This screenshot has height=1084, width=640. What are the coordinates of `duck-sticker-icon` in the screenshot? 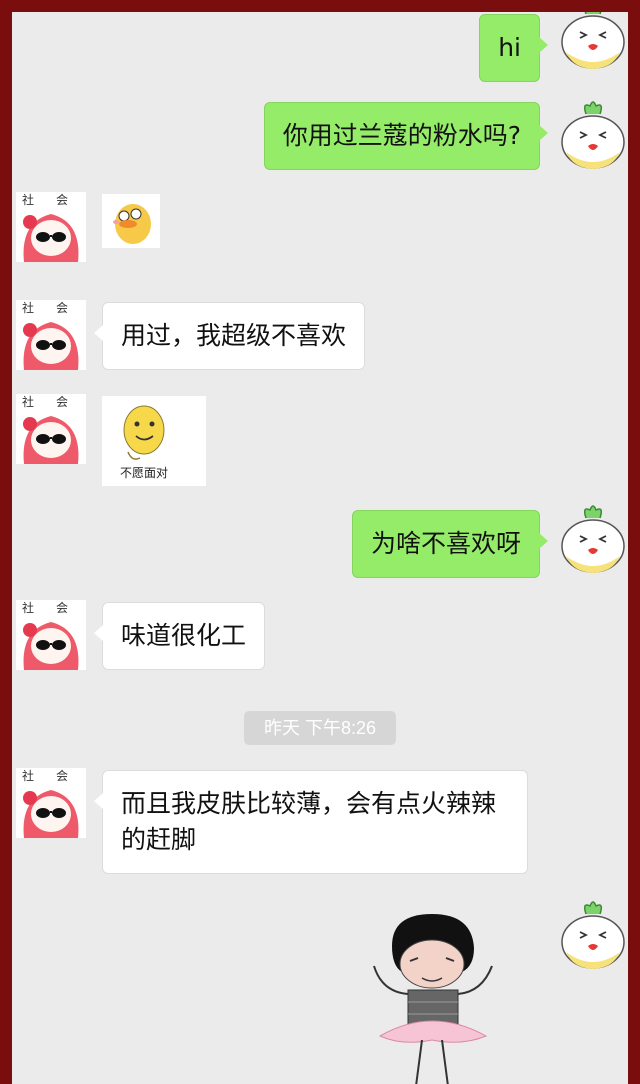 It's located at (131, 221).